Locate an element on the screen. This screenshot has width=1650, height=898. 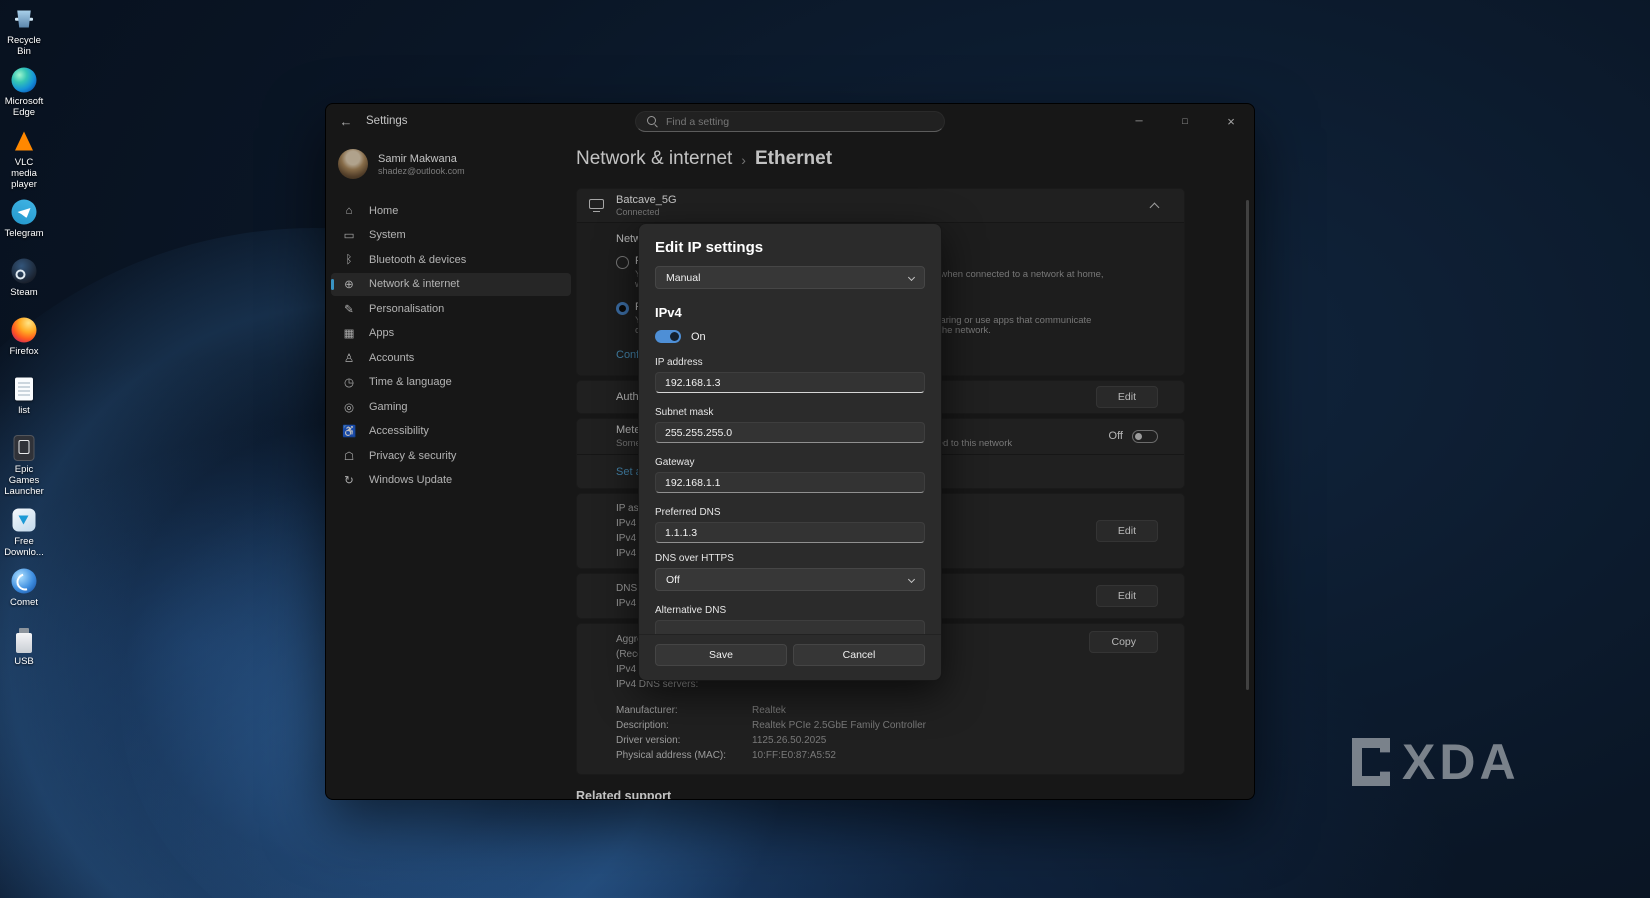
xda-watermark: XDA is located at coordinates (1436, 762).